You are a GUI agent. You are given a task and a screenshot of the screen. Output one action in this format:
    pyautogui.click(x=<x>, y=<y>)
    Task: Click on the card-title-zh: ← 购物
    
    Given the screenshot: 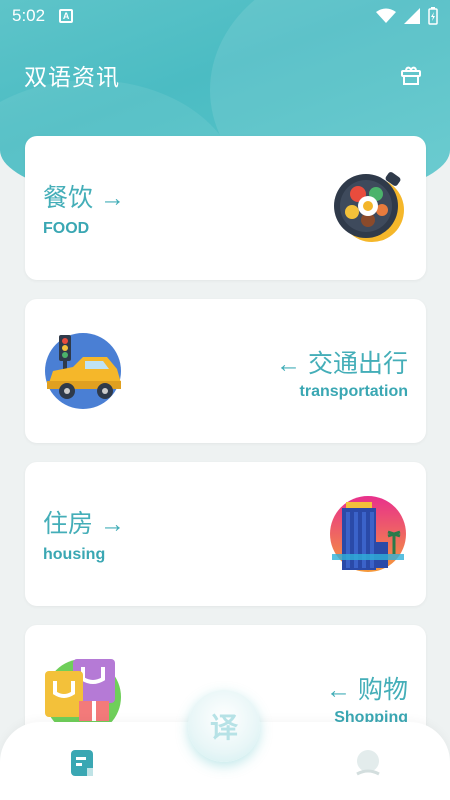 What is the action you would take?
    pyautogui.click(x=367, y=690)
    